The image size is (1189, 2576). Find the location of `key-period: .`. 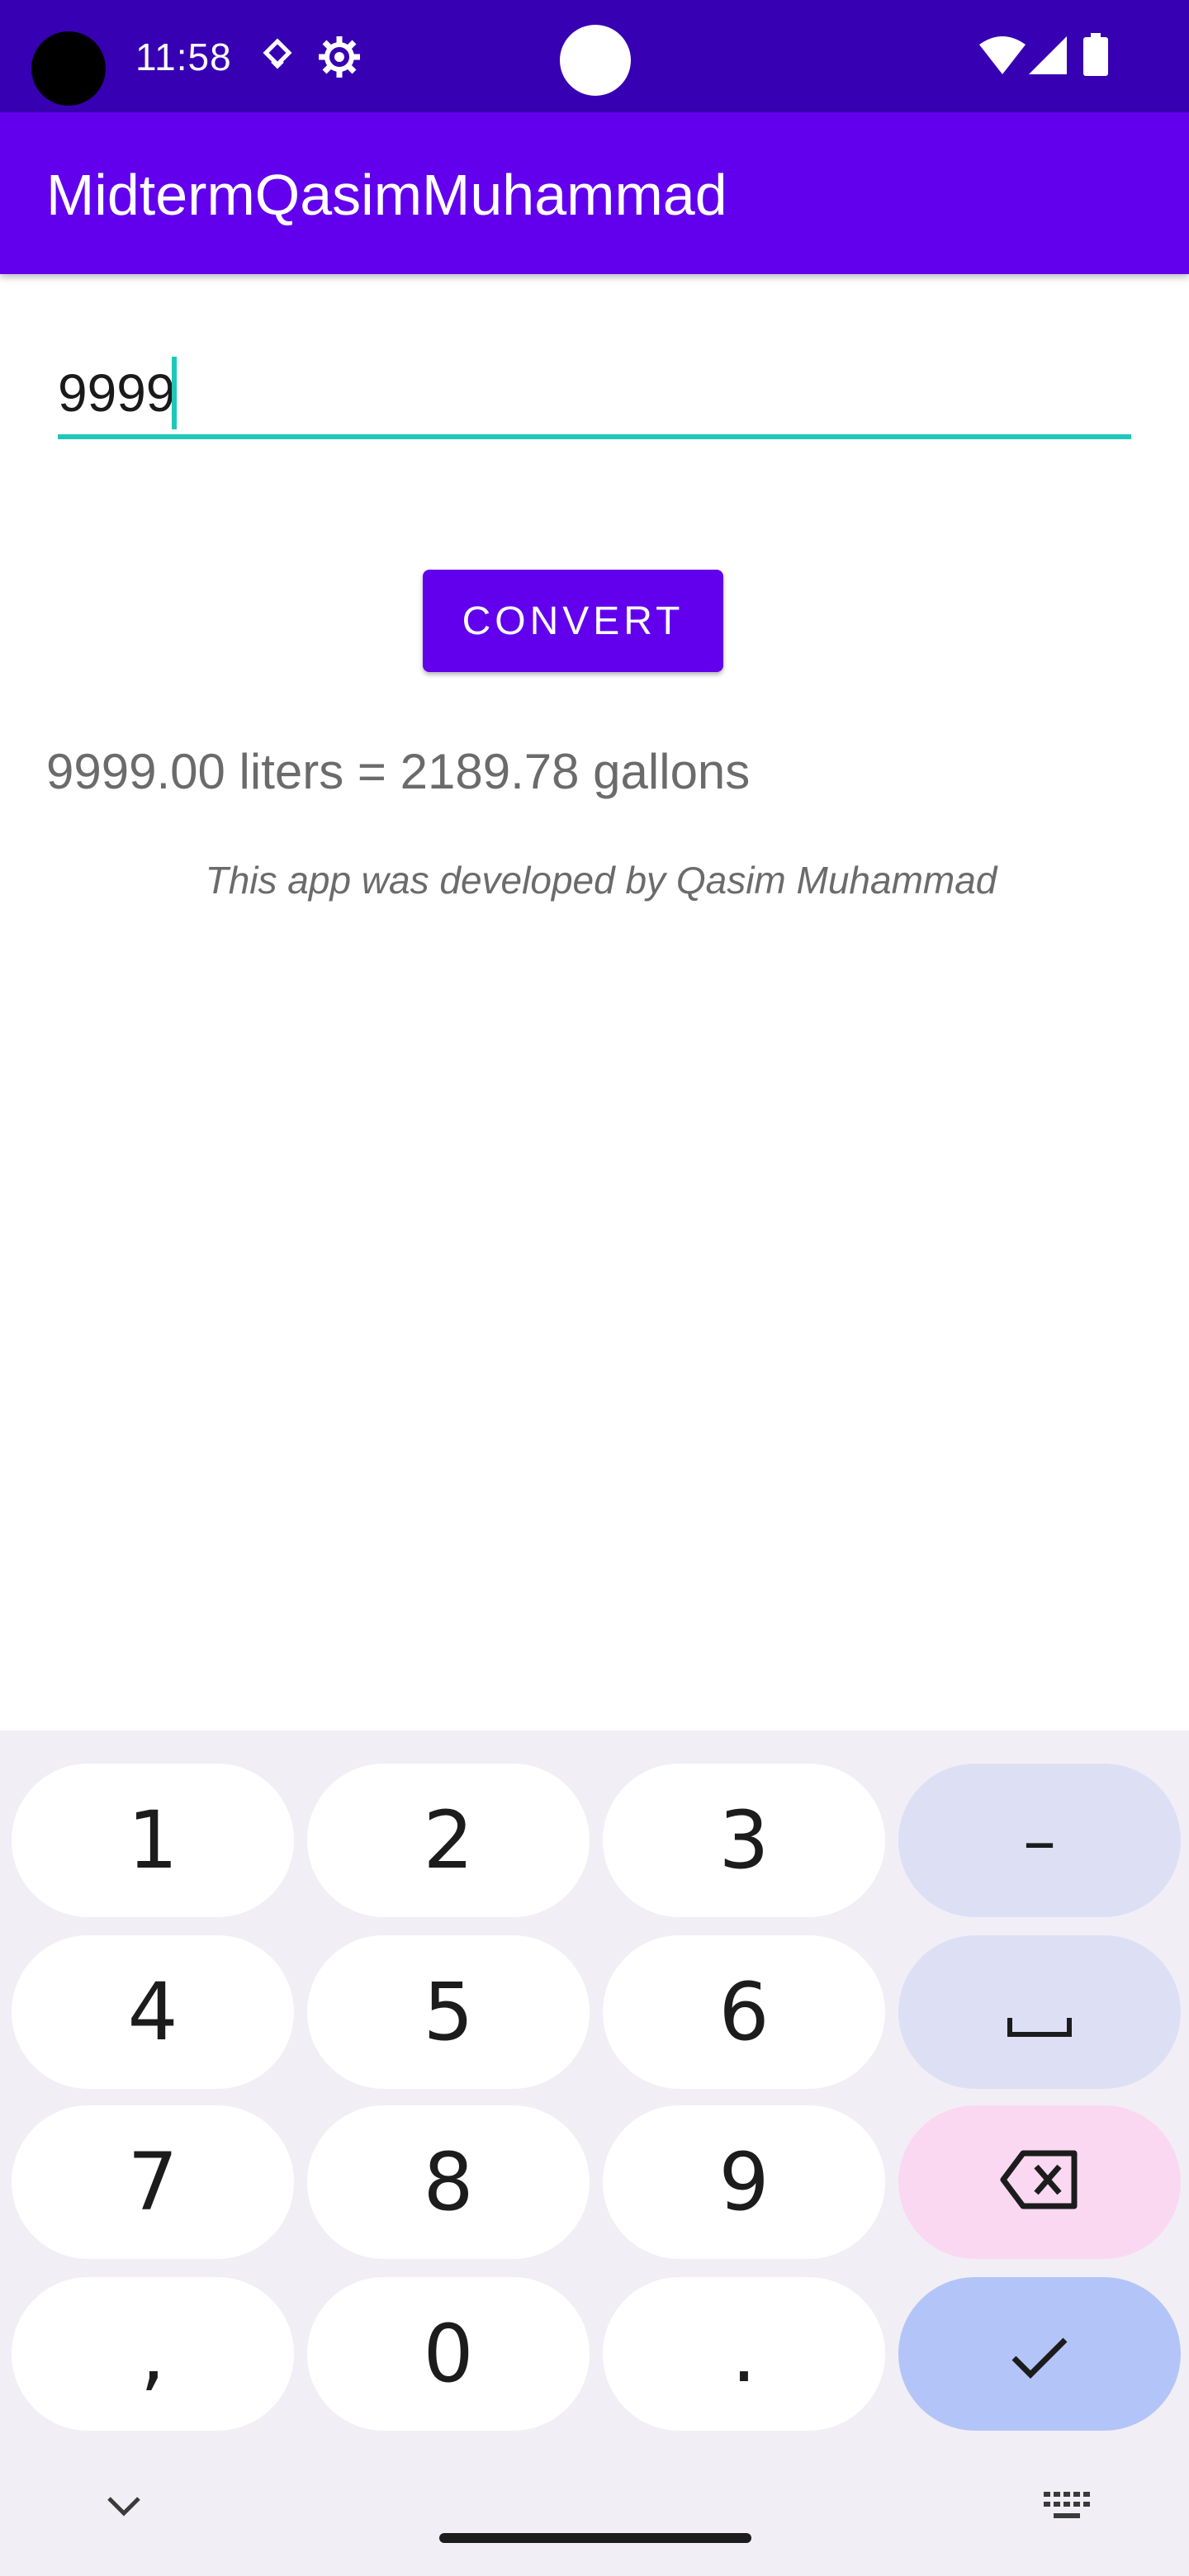

key-period: . is located at coordinates (744, 2354).